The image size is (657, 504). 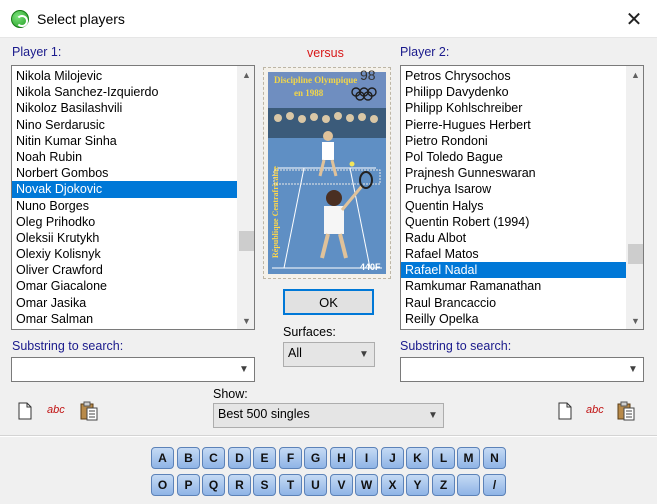 What do you see at coordinates (124, 141) in the screenshot?
I see `list-item: Nitin Kumar Sinha` at bounding box center [124, 141].